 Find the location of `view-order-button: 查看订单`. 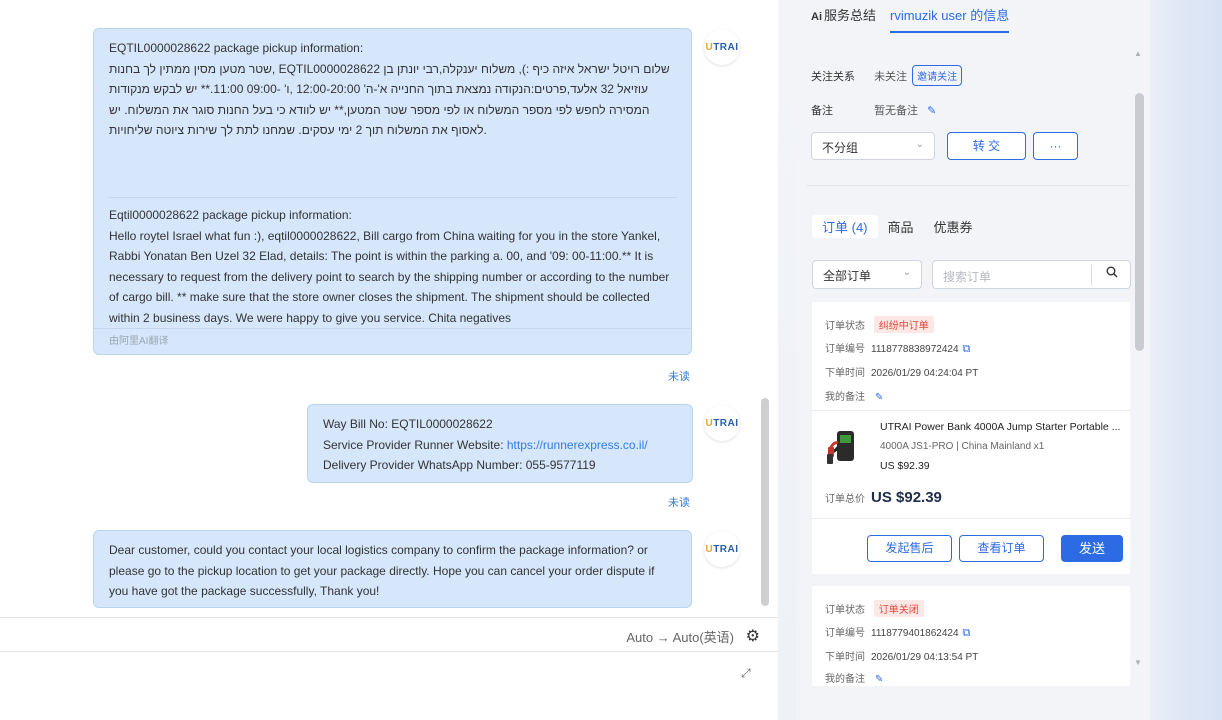

view-order-button: 查看订单 is located at coordinates (1001, 548).